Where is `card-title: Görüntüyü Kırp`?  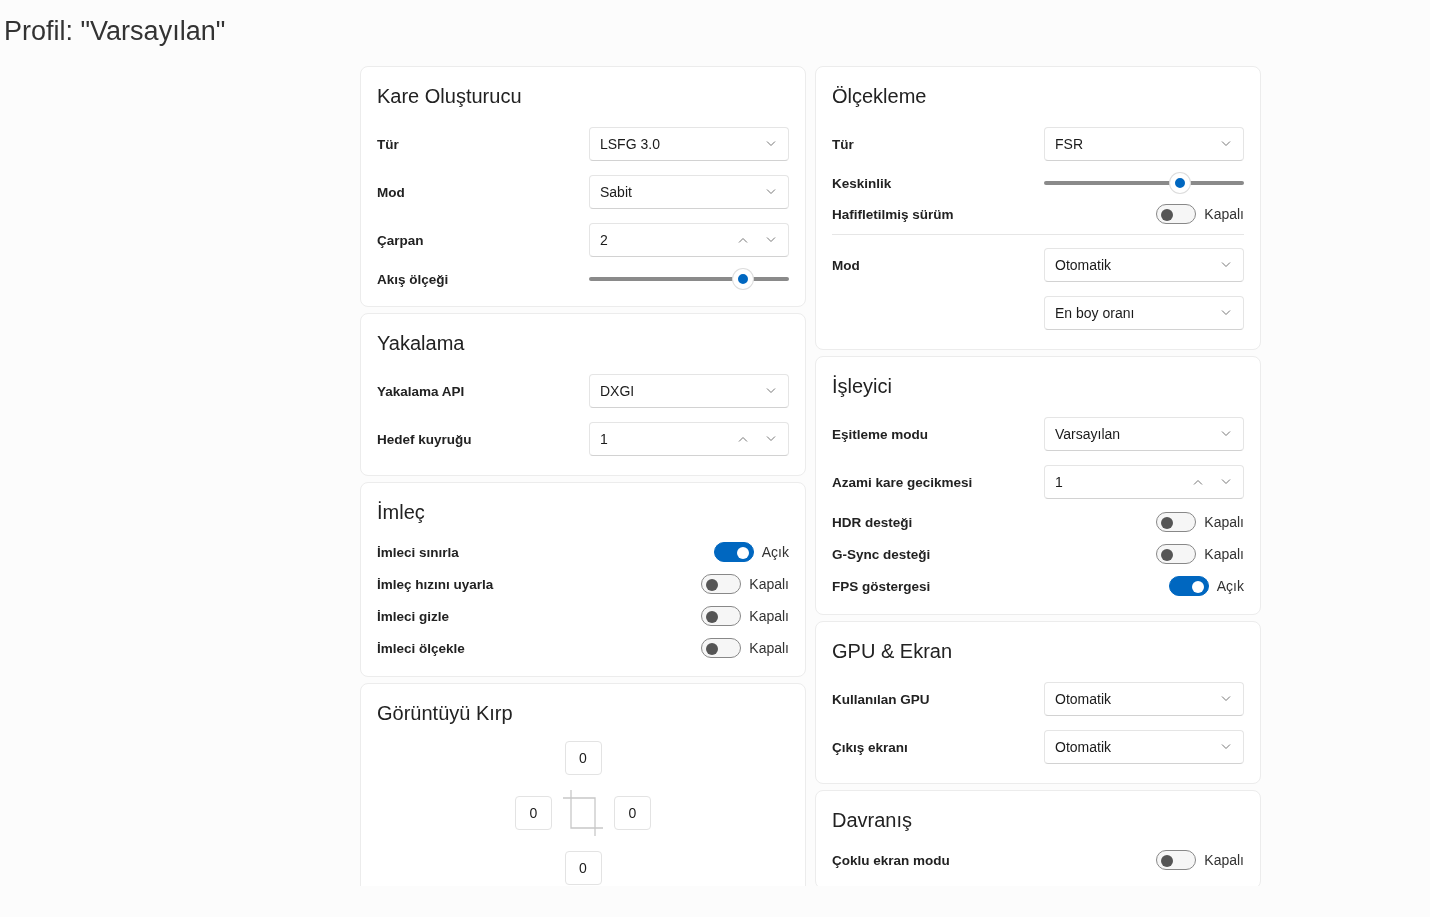 card-title: Görüntüyü Kırp is located at coordinates (445, 713).